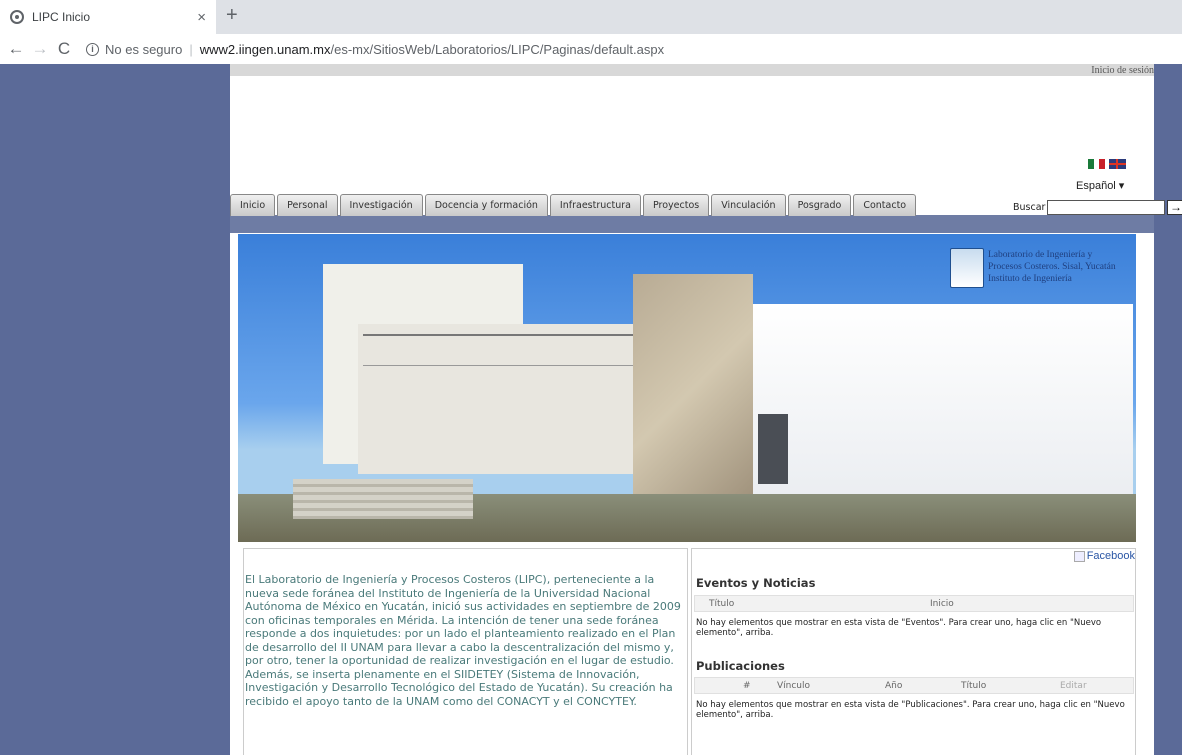  What do you see at coordinates (253, 205) in the screenshot?
I see `nav-tab-inicio: Inicio` at bounding box center [253, 205].